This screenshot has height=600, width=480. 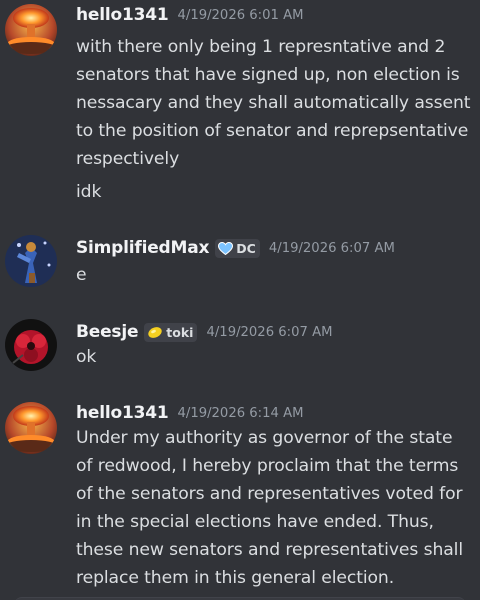 What do you see at coordinates (240, 262) in the screenshot?
I see `message-group: SimplifiedMax DC 4/19/2026 6:07 AM e` at bounding box center [240, 262].